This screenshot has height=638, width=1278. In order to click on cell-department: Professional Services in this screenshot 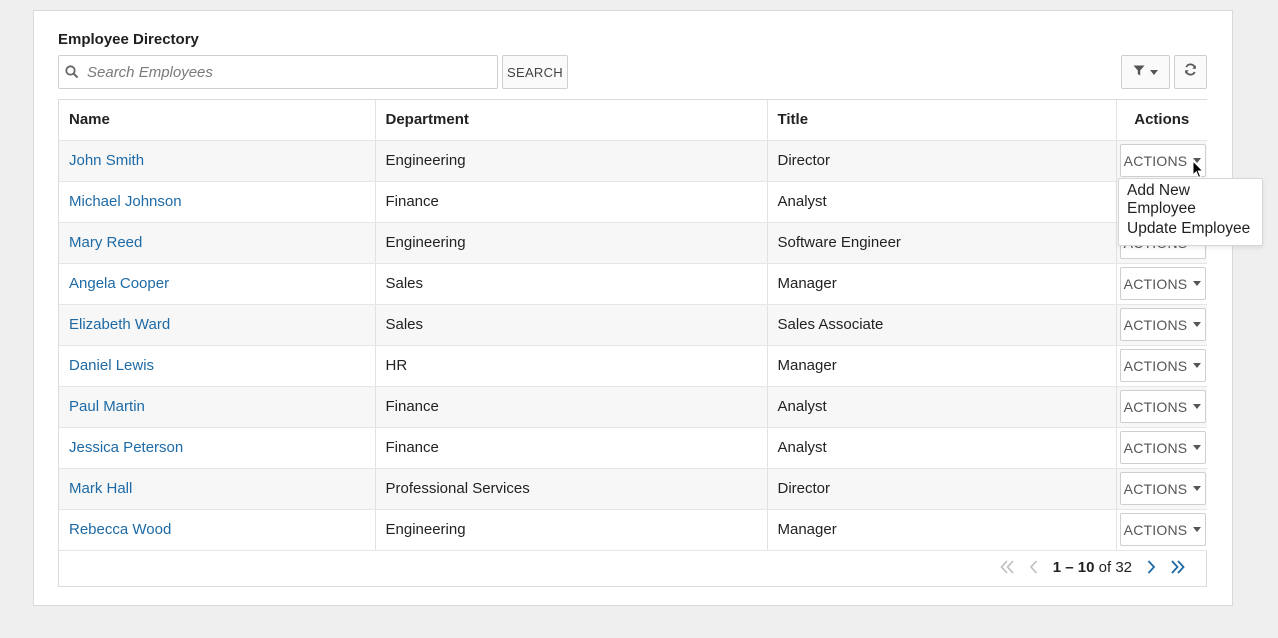, I will do `click(571, 489)`.